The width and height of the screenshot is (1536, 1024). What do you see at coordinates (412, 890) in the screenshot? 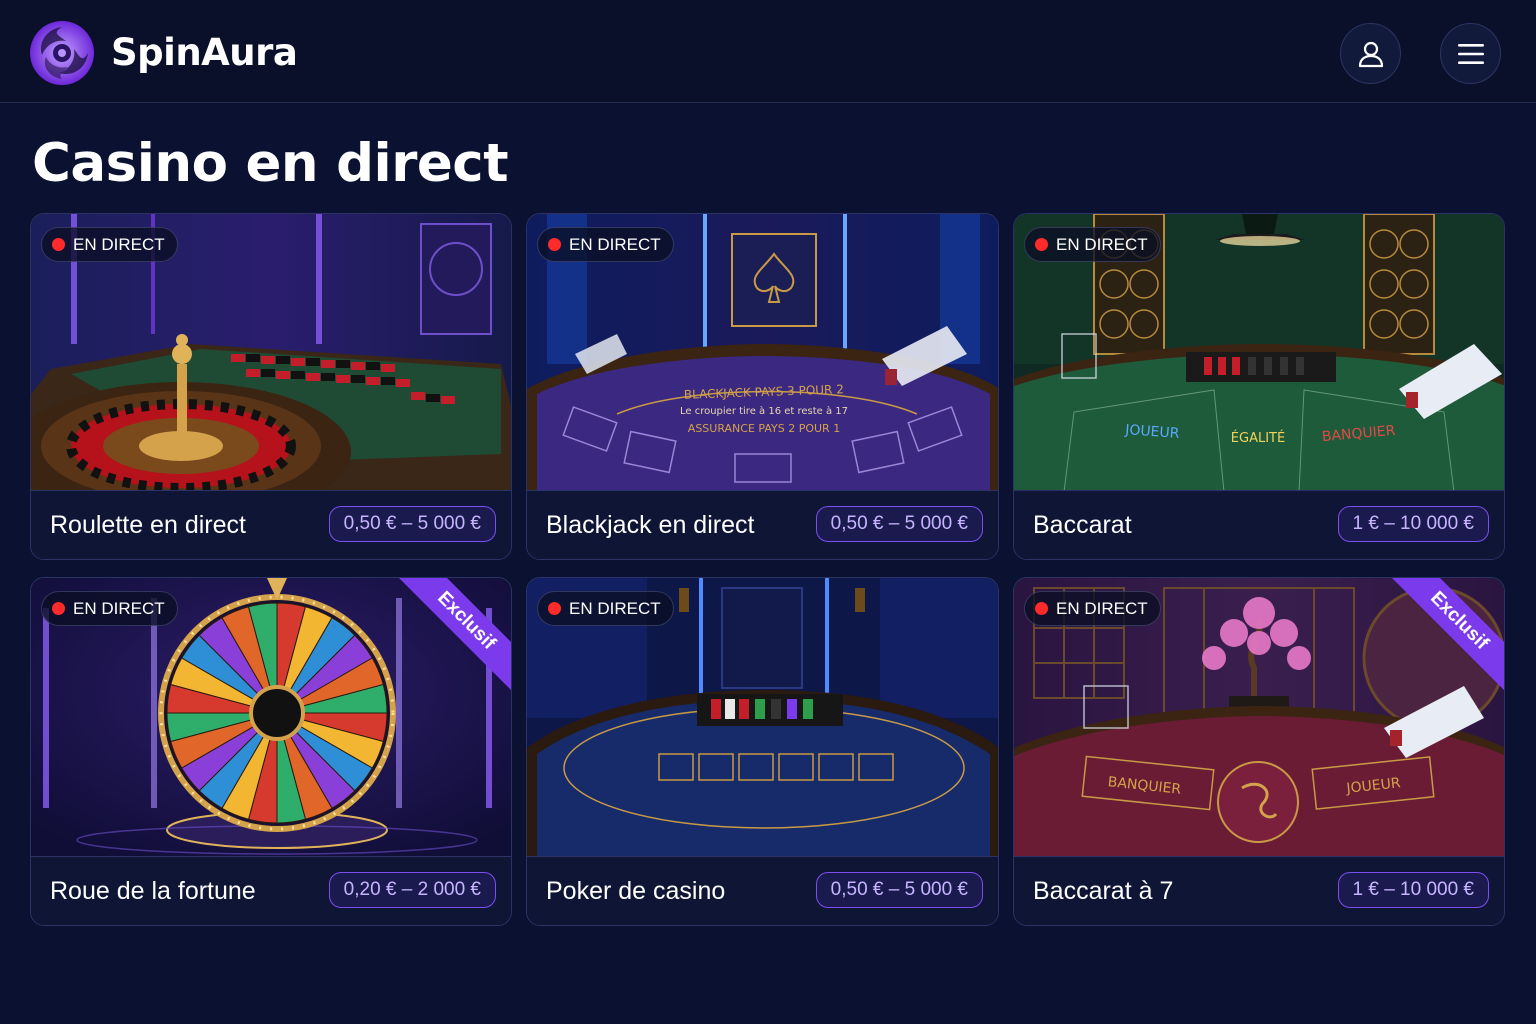
I see `bet-limits-badge: 0,20 € – 2 000 €` at bounding box center [412, 890].